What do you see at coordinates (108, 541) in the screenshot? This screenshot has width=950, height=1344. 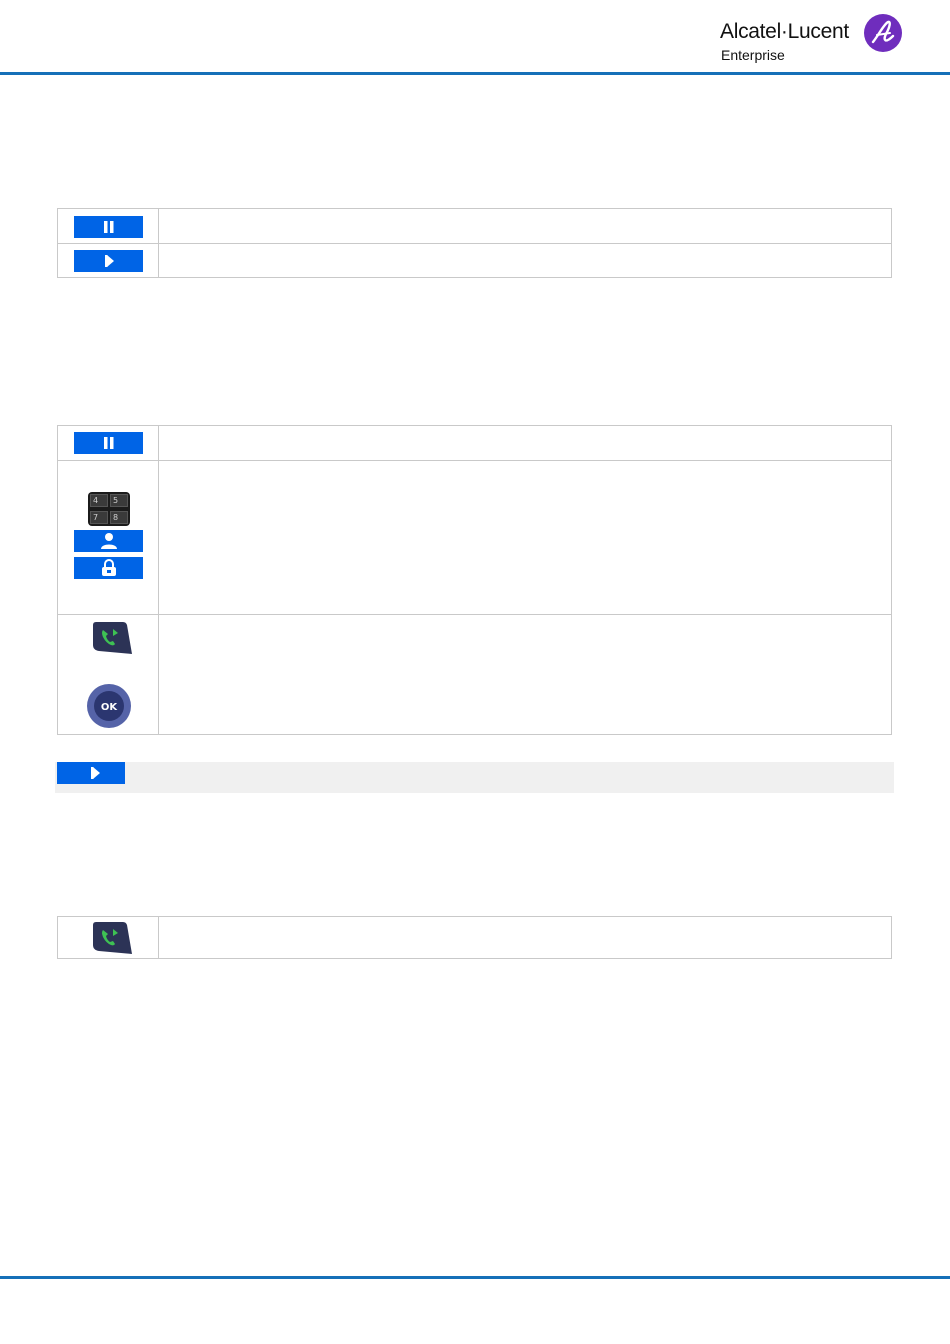 I see `contact-person-softkey-icon` at bounding box center [108, 541].